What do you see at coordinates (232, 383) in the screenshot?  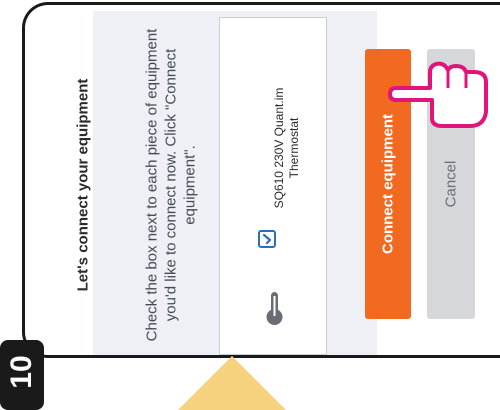 I see `triangle-pointer-icon` at bounding box center [232, 383].